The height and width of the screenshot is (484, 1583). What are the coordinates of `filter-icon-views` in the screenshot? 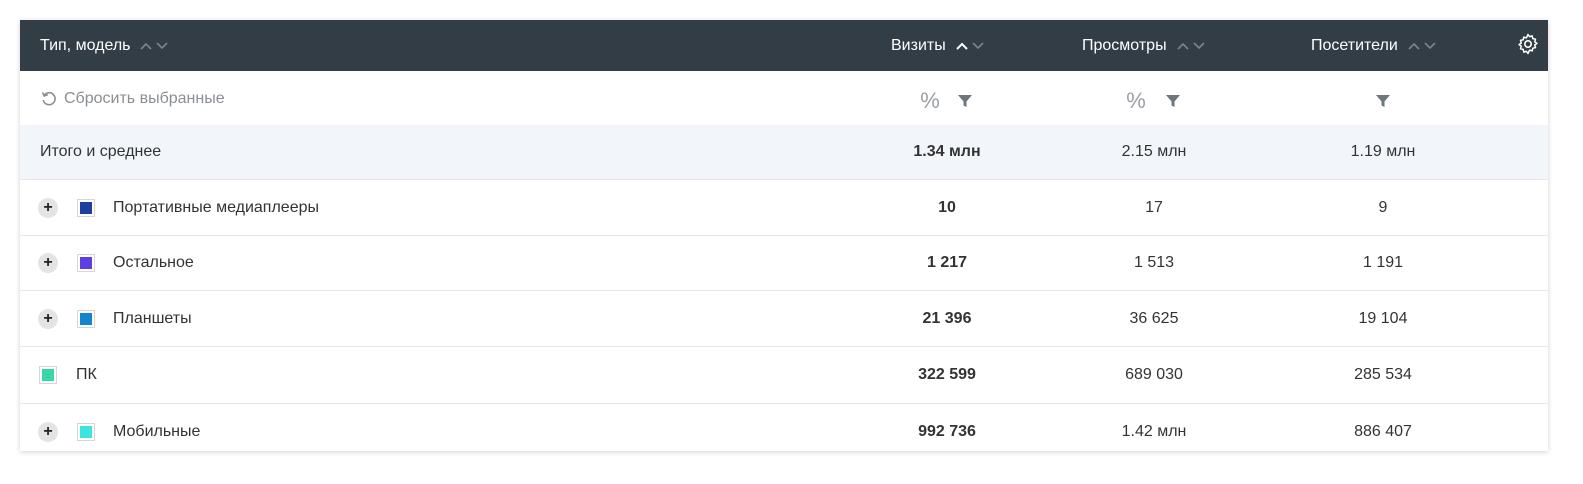 It's located at (1173, 101).